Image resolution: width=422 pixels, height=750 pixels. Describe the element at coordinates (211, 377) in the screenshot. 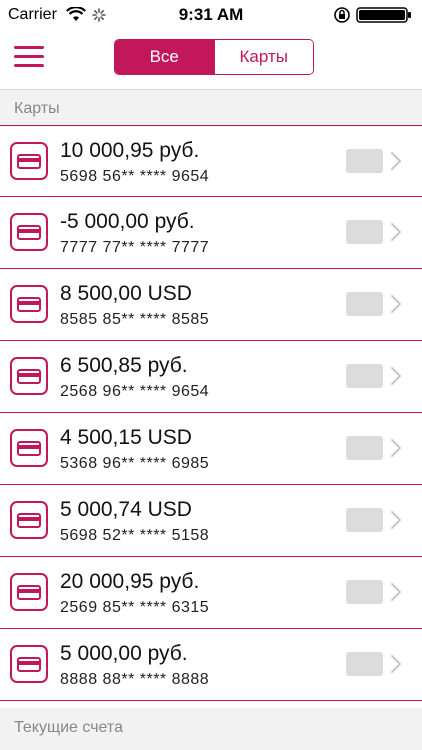

I see `card-row: 6 500,85 руб. 2568 96** **** 9654` at that location.